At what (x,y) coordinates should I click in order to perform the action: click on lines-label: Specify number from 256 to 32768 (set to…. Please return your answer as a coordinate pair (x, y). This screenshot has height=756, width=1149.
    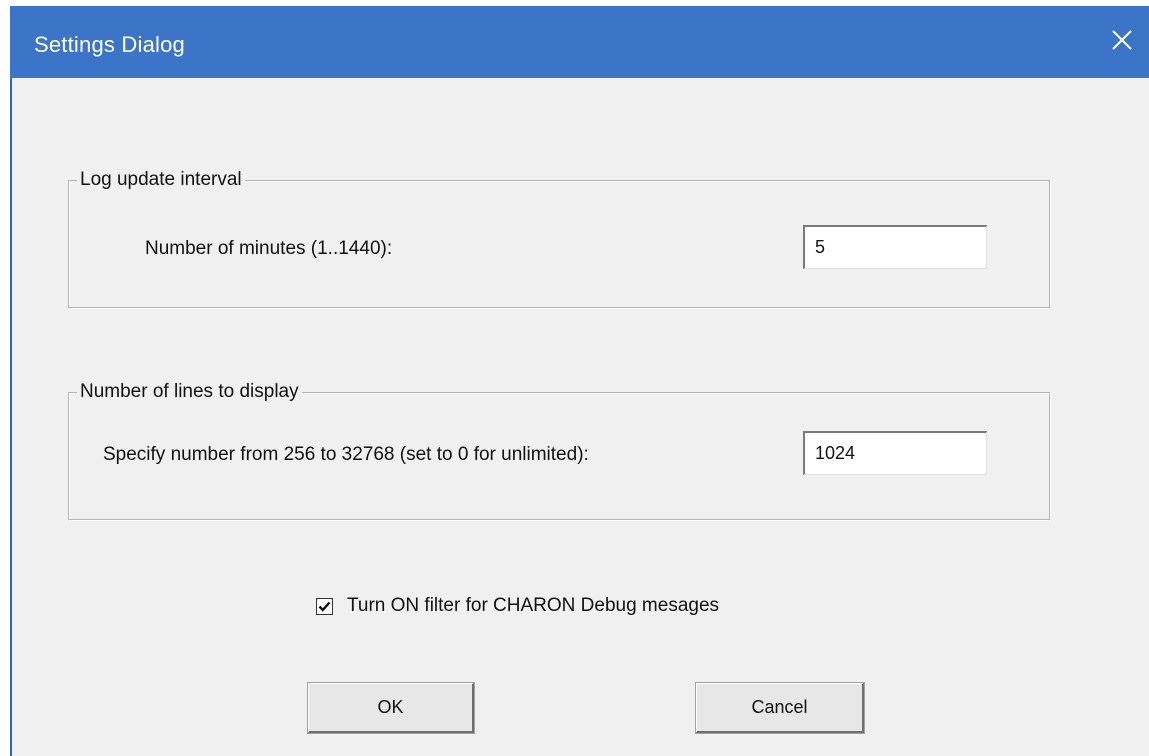
    Looking at the image, I should click on (346, 454).